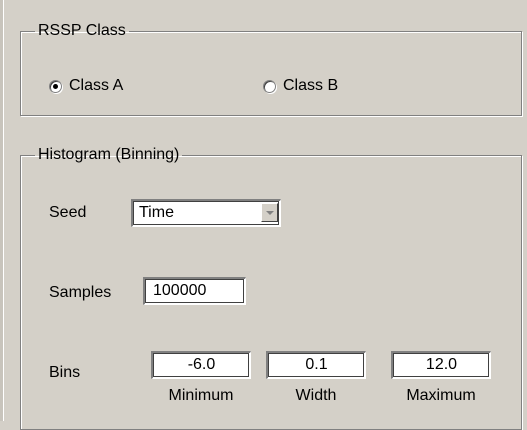  What do you see at coordinates (269, 86) in the screenshot?
I see `radio-unchecked-indicator` at bounding box center [269, 86].